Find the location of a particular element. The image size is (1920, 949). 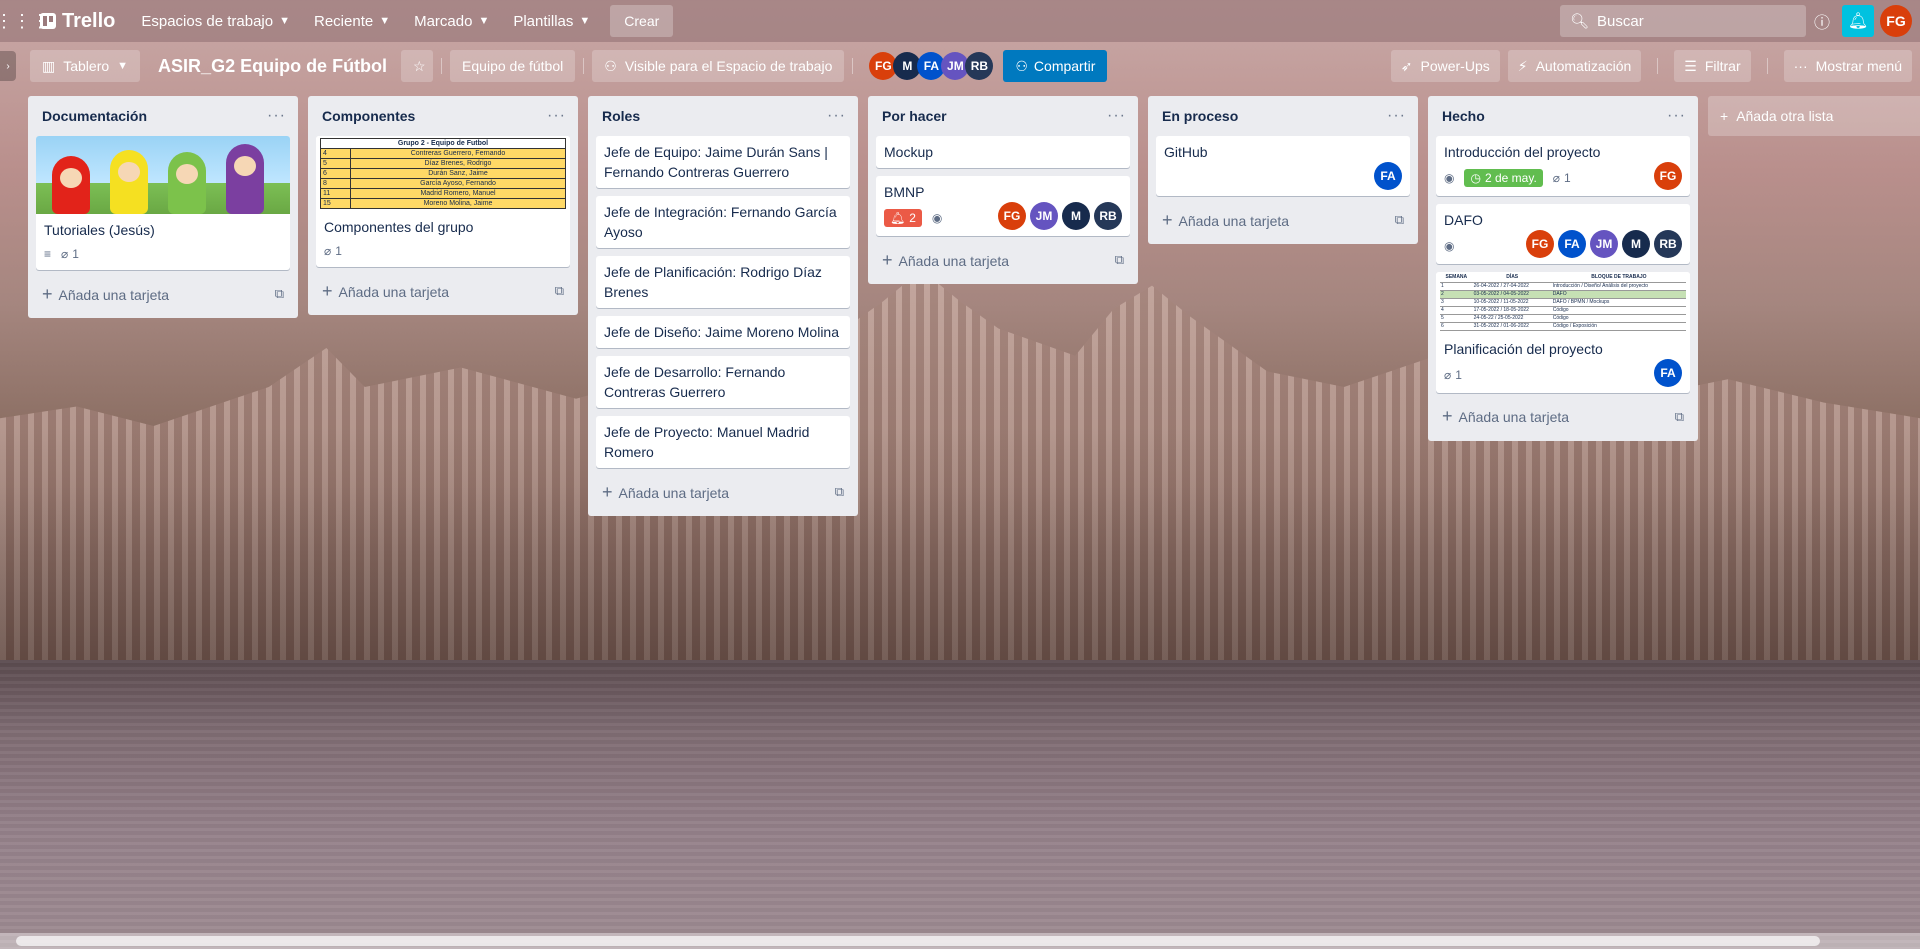

nav-workspaces: Espacios de trabajo ▼ is located at coordinates (215, 21).